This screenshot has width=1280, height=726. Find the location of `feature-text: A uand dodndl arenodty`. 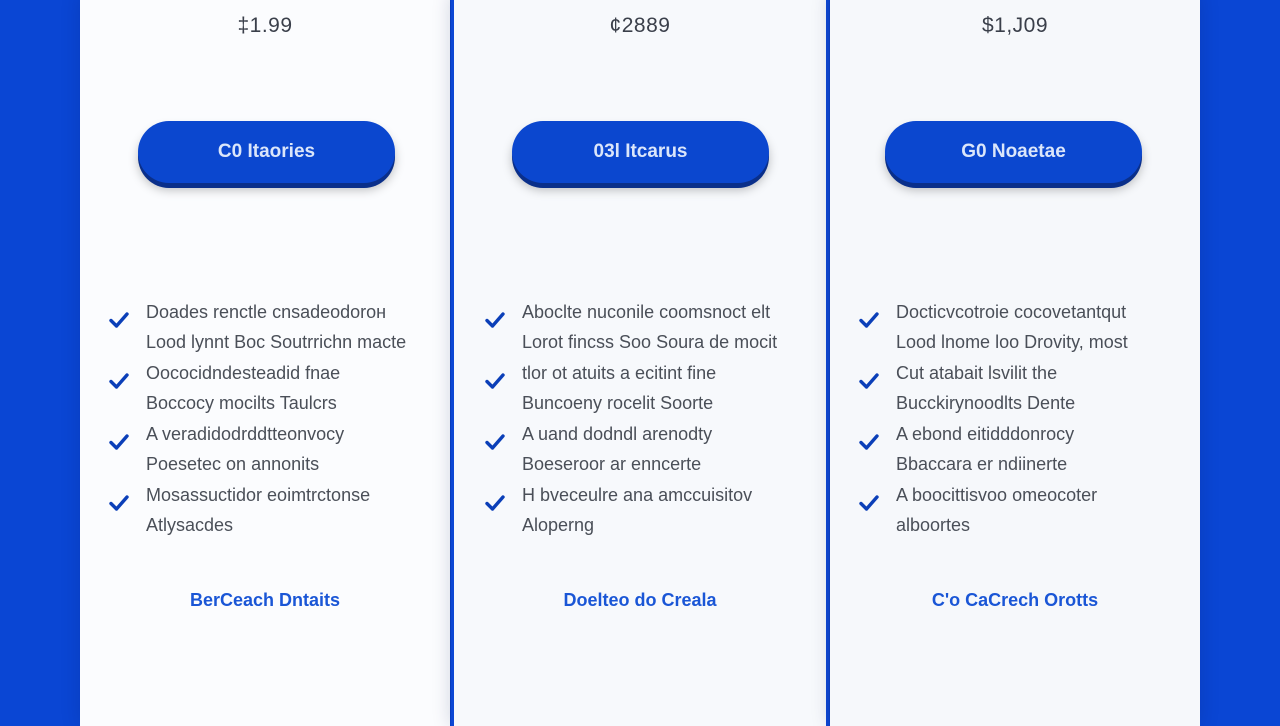

feature-text: A uand dodndl arenodty is located at coordinates (617, 434).